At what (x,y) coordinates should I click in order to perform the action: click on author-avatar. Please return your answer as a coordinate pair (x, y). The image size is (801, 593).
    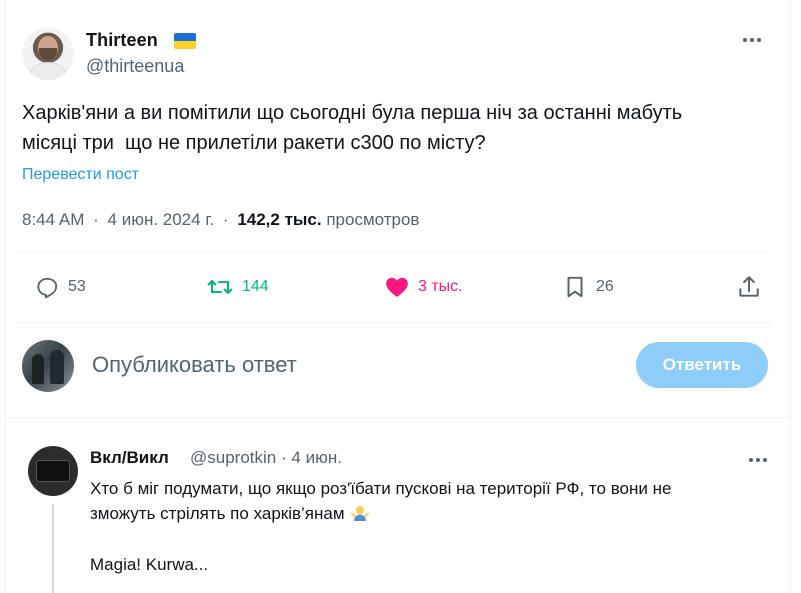
    Looking at the image, I should click on (48, 54).